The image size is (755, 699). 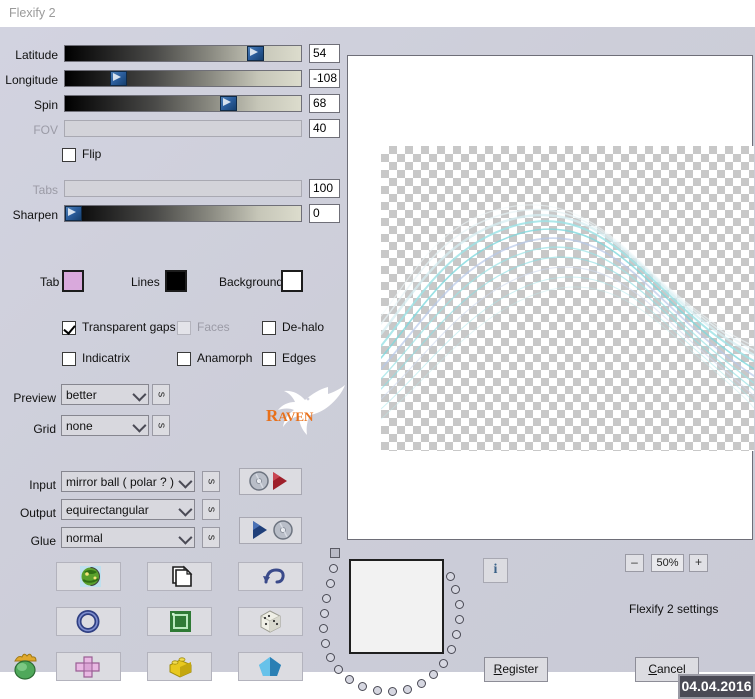 What do you see at coordinates (667, 563) in the screenshot?
I see `zoom-level-value: 50%` at bounding box center [667, 563].